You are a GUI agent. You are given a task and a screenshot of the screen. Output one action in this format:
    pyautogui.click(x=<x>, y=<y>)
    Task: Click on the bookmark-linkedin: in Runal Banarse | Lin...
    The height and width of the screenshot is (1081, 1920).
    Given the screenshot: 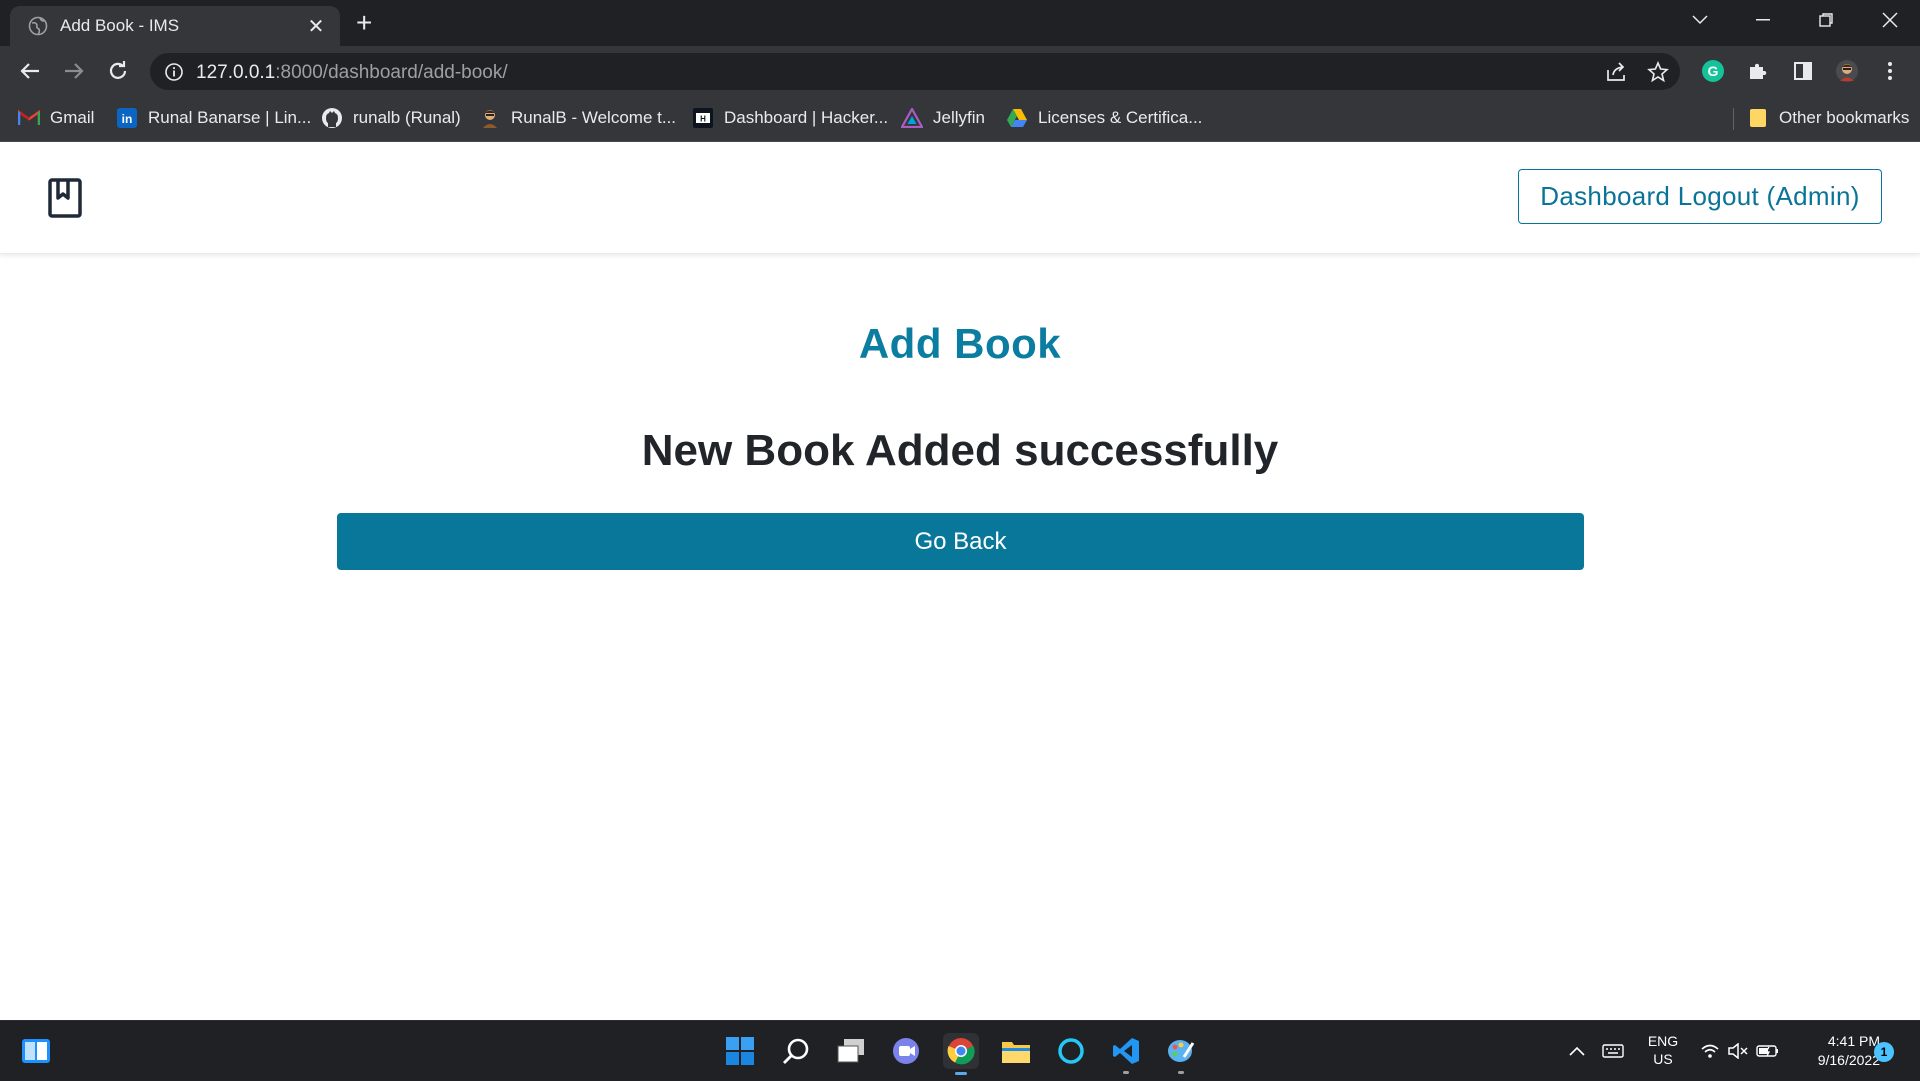 What is the action you would take?
    pyautogui.click(x=213, y=118)
    